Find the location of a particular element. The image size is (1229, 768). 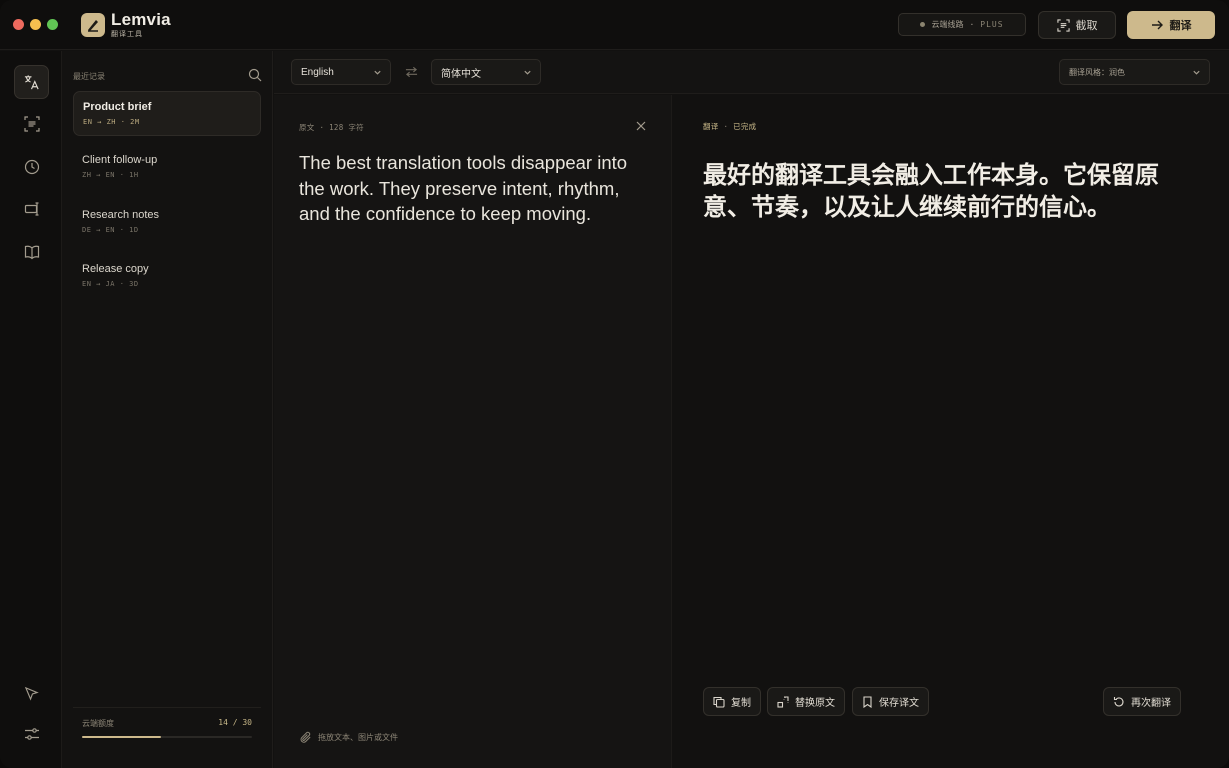

pointer-icon is located at coordinates (31, 693).